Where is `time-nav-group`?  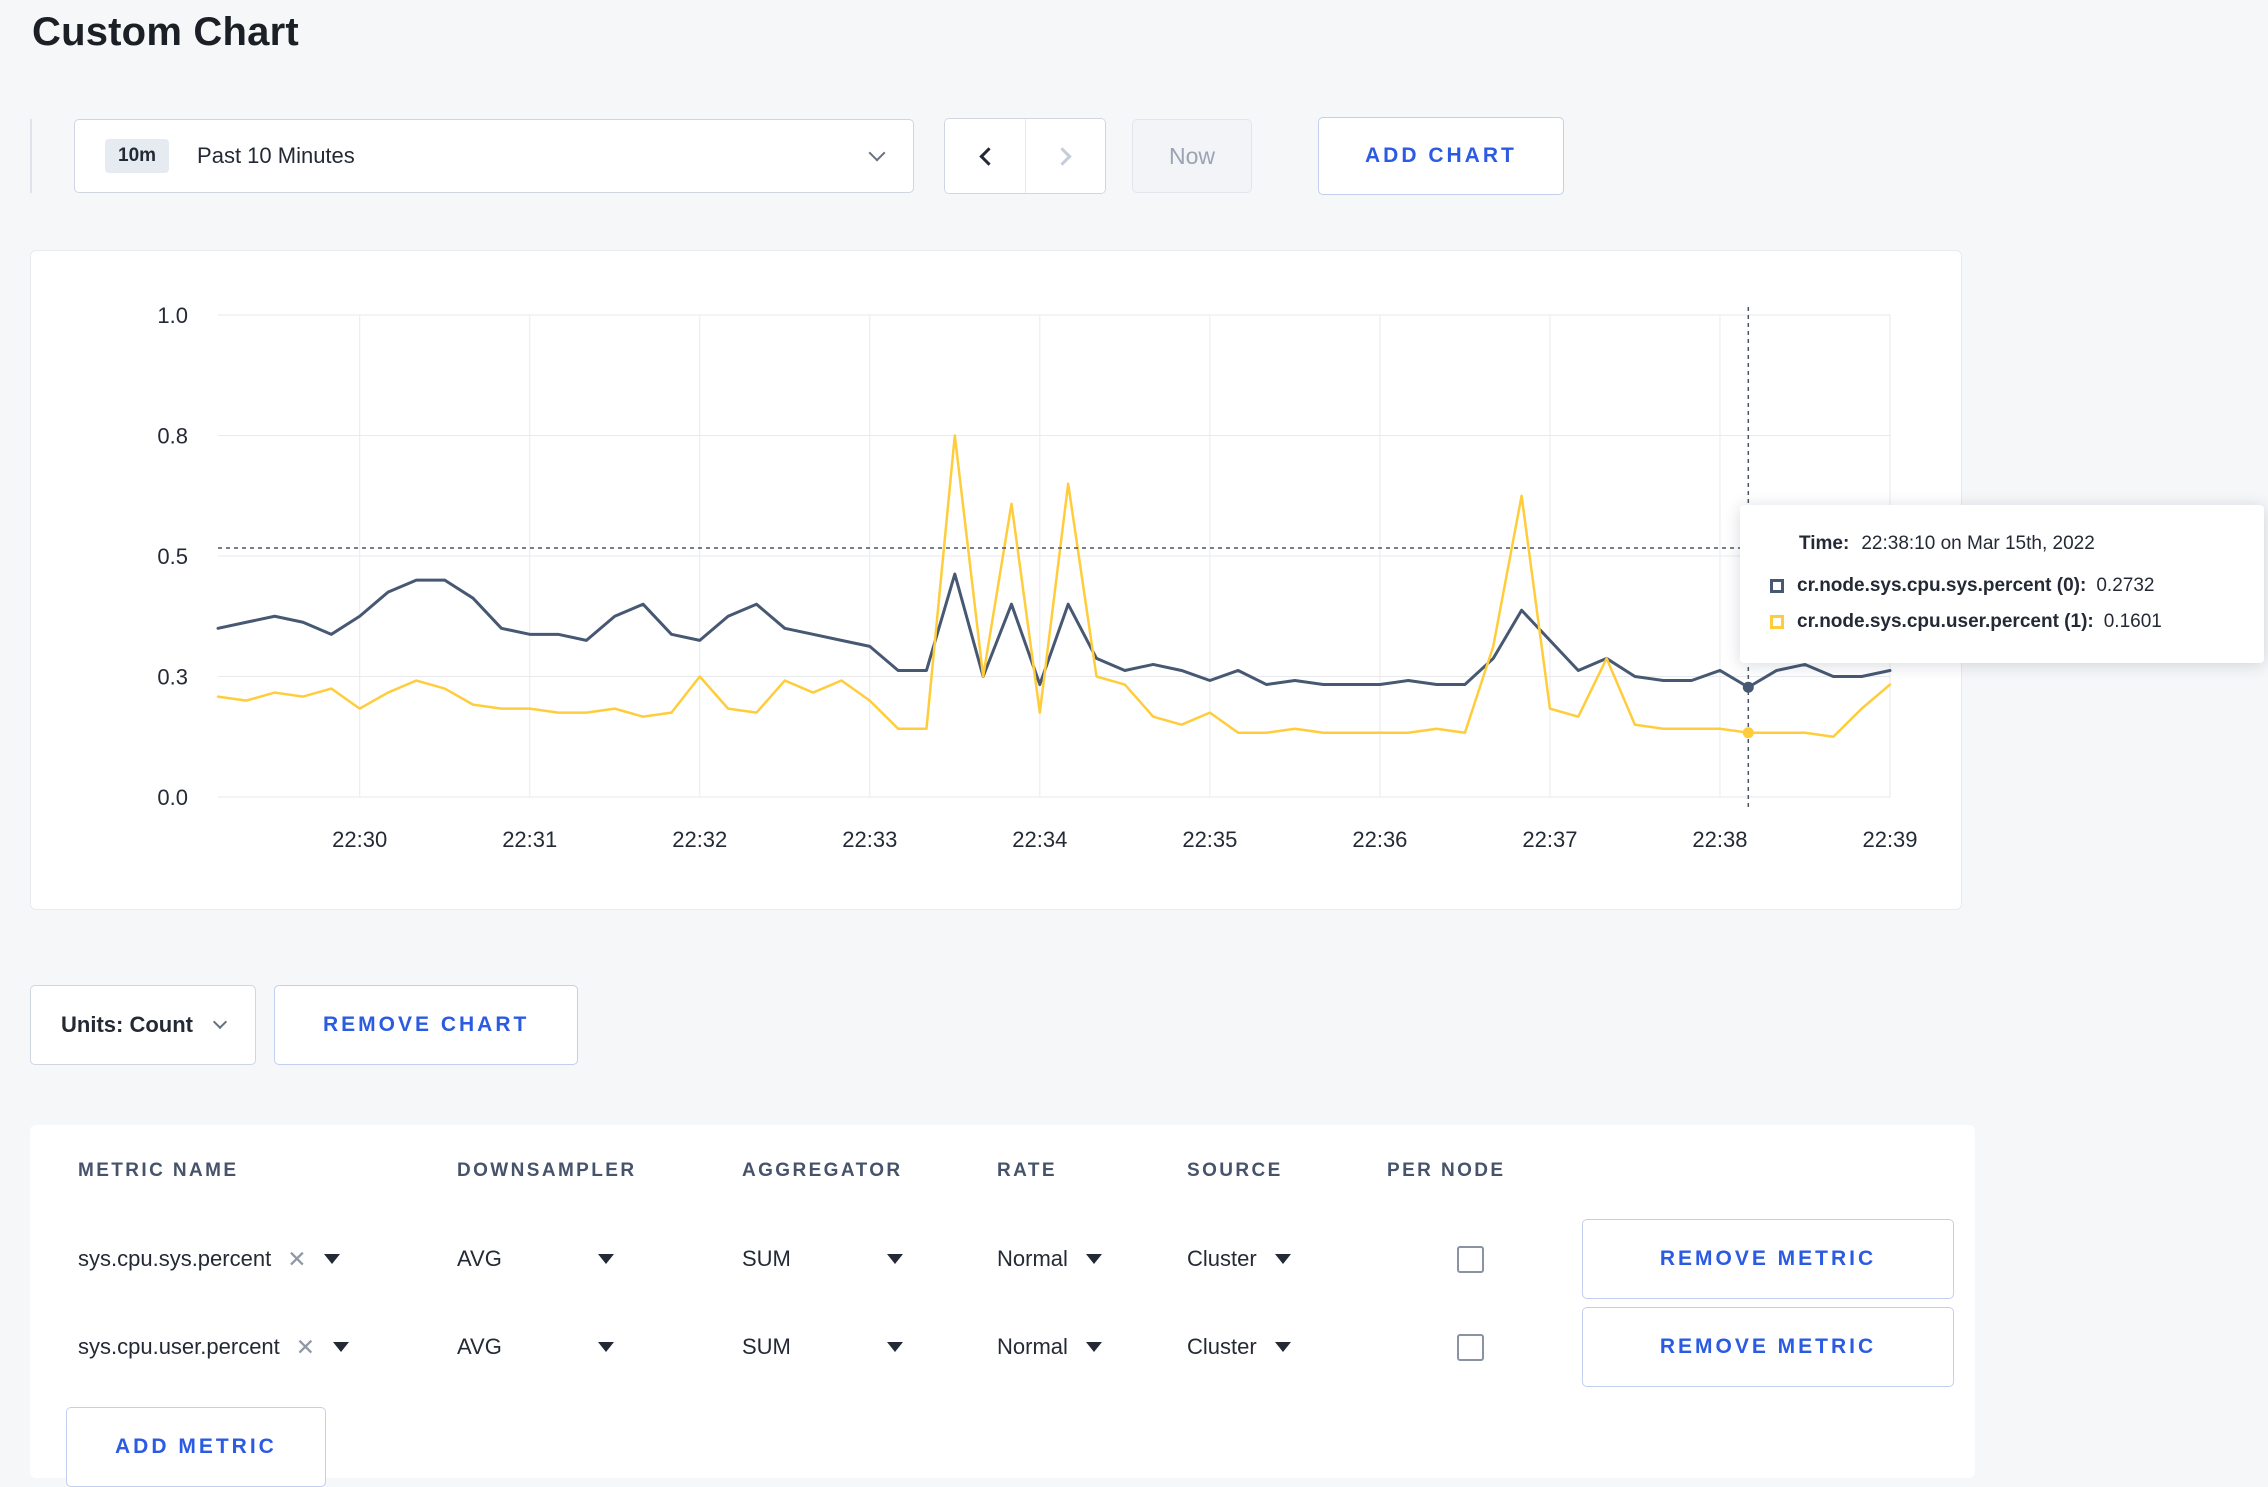
time-nav-group is located at coordinates (1025, 156).